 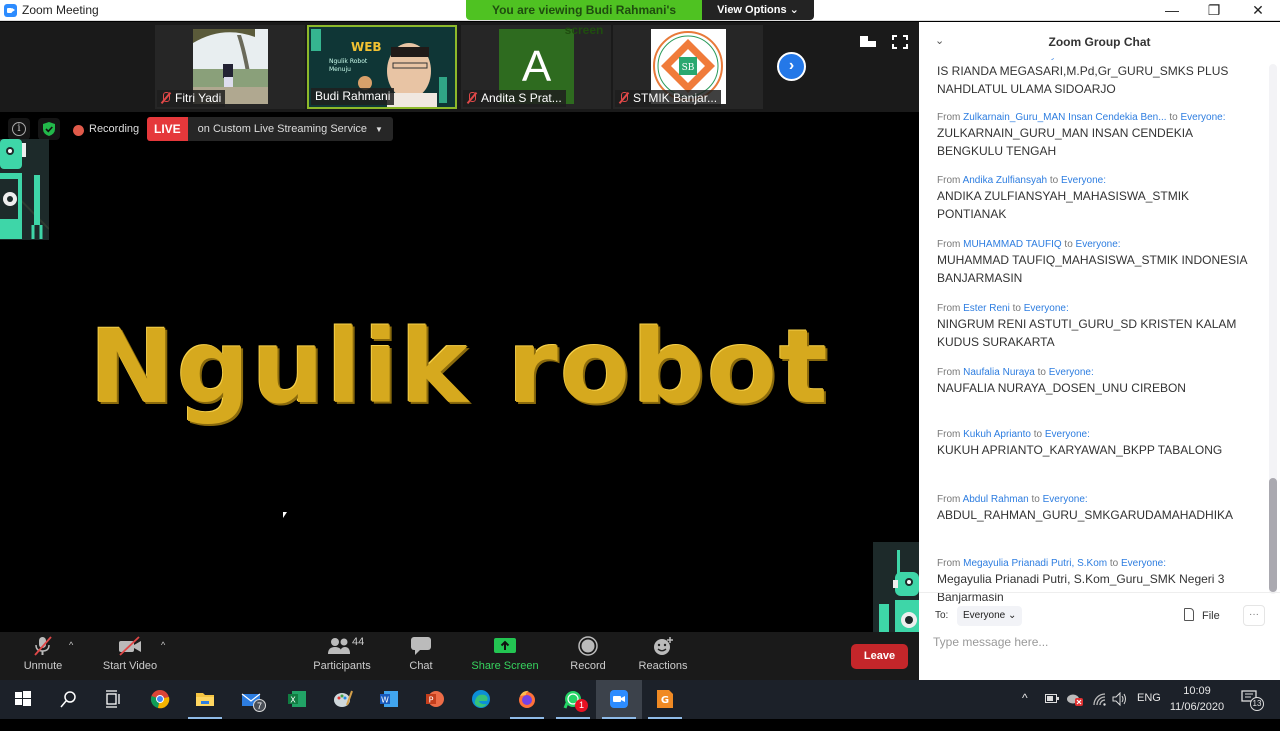 What do you see at coordinates (113, 699) in the screenshot?
I see `taskbar-task-view-button` at bounding box center [113, 699].